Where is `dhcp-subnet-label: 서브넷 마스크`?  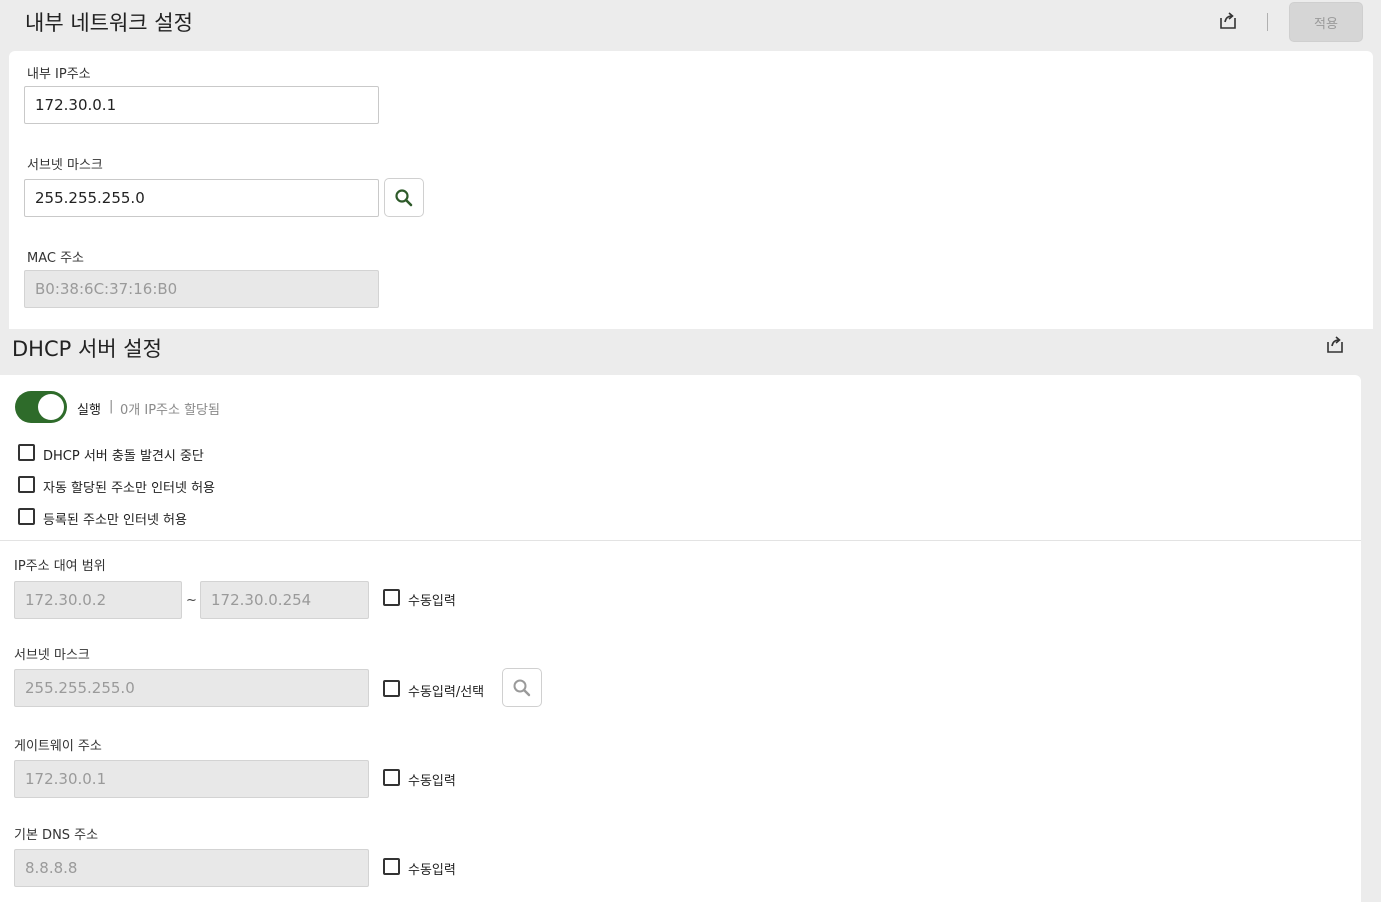
dhcp-subnet-label: 서브넷 마스크 is located at coordinates (52, 655).